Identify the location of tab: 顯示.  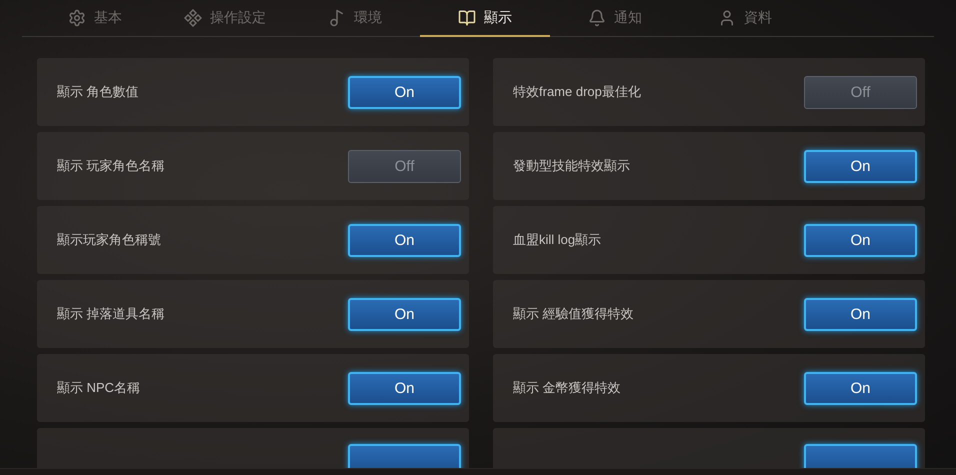
(485, 18).